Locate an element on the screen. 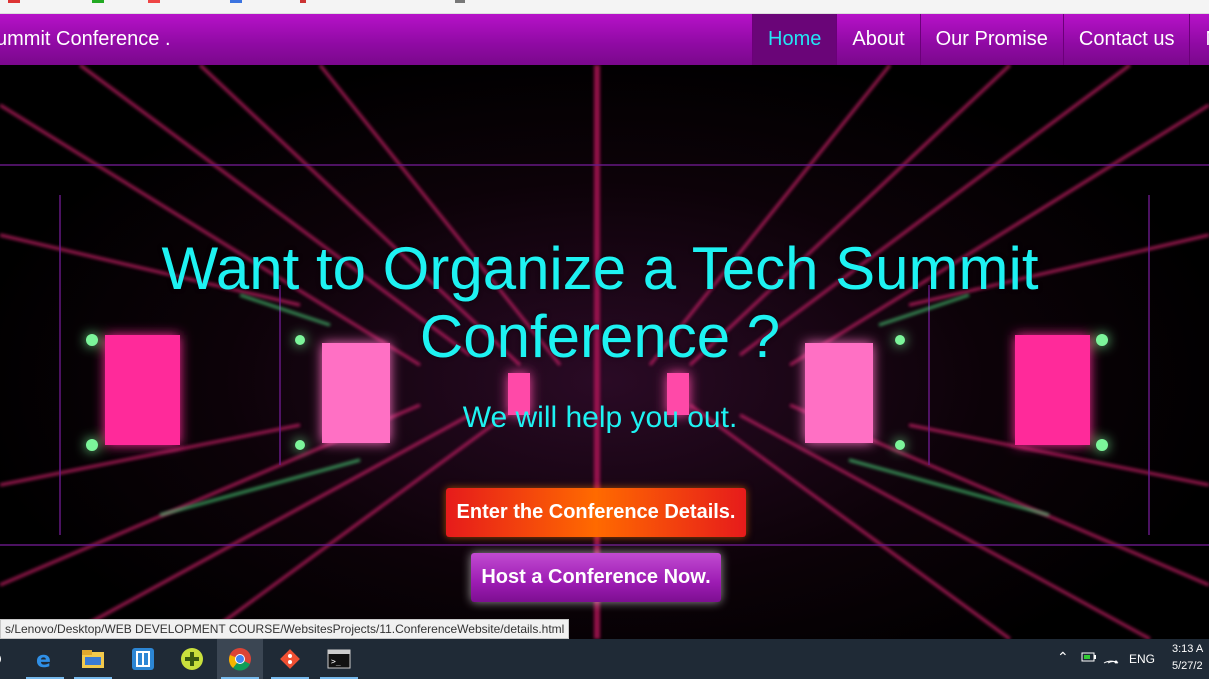 This screenshot has height=679, width=1209. host-conference-button: Host a Conference Now. is located at coordinates (596, 577).